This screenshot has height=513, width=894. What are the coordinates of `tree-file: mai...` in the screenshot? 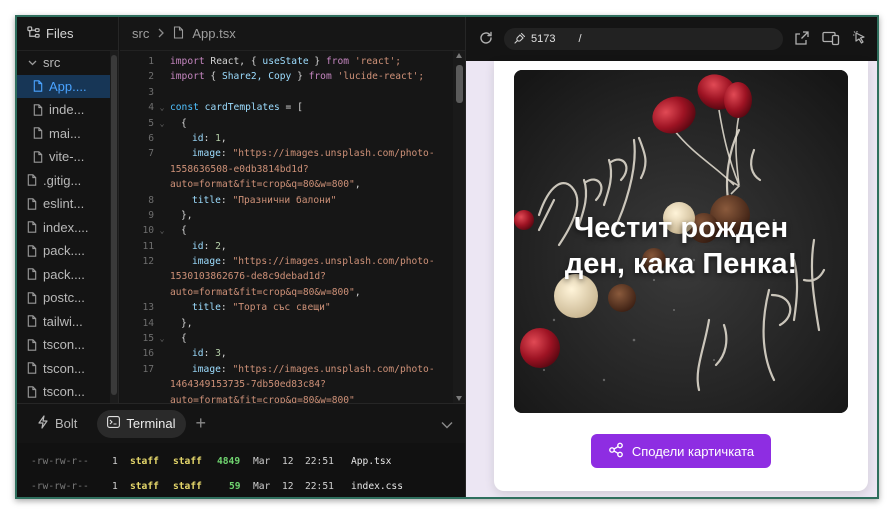 It's located at (67, 134).